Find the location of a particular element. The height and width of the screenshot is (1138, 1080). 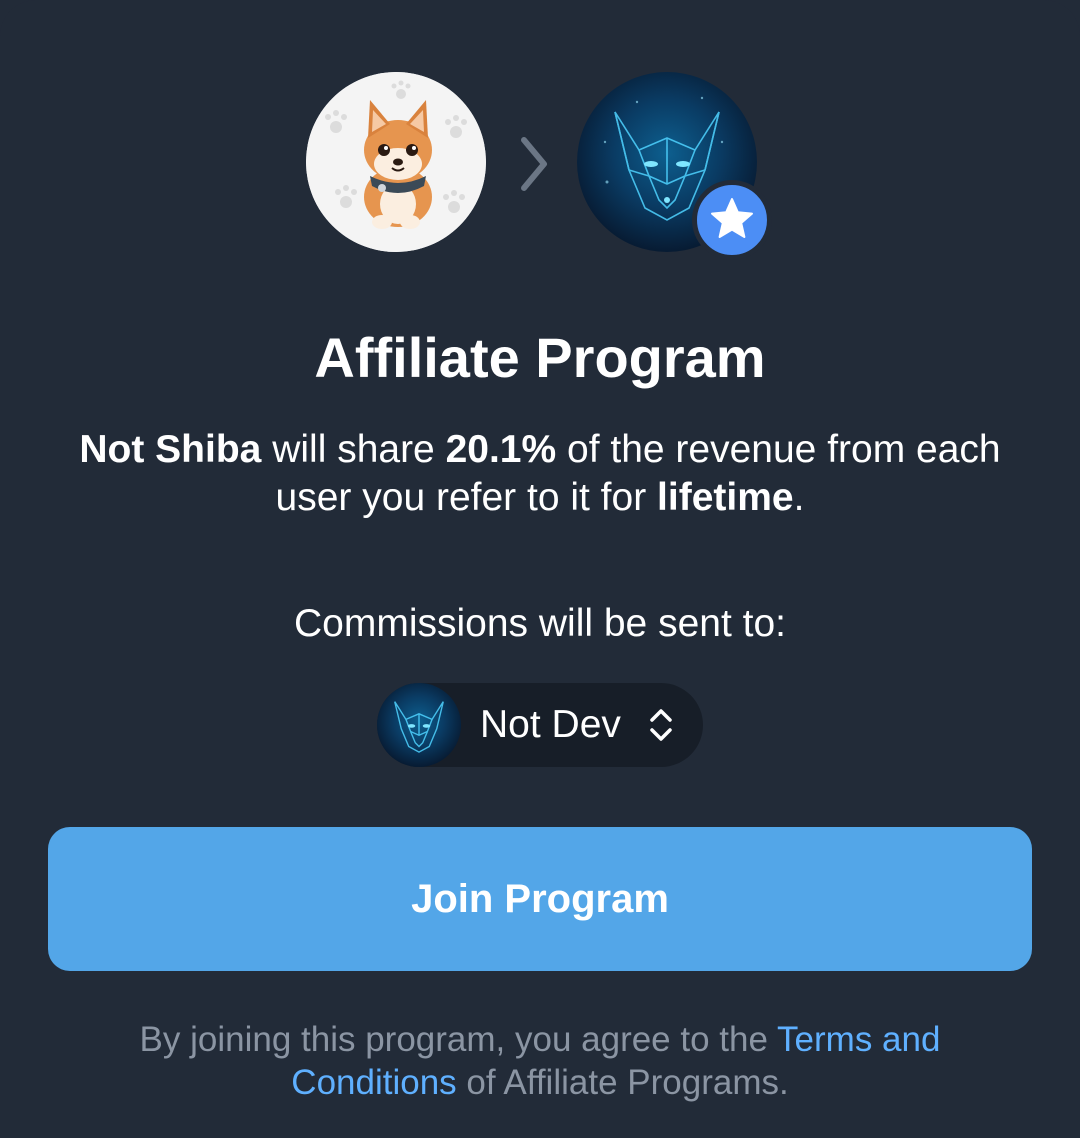

shiba-dog-icon is located at coordinates (396, 162).